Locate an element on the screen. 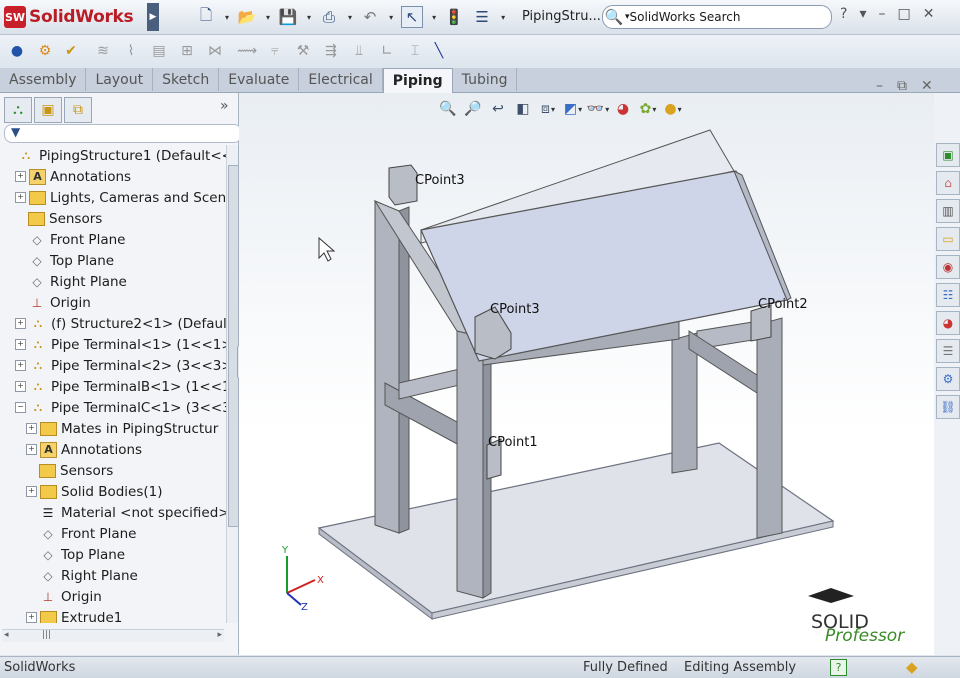 The height and width of the screenshot is (678, 960). search-box: 🔍 ▾ SolidWorks Search is located at coordinates (717, 17).